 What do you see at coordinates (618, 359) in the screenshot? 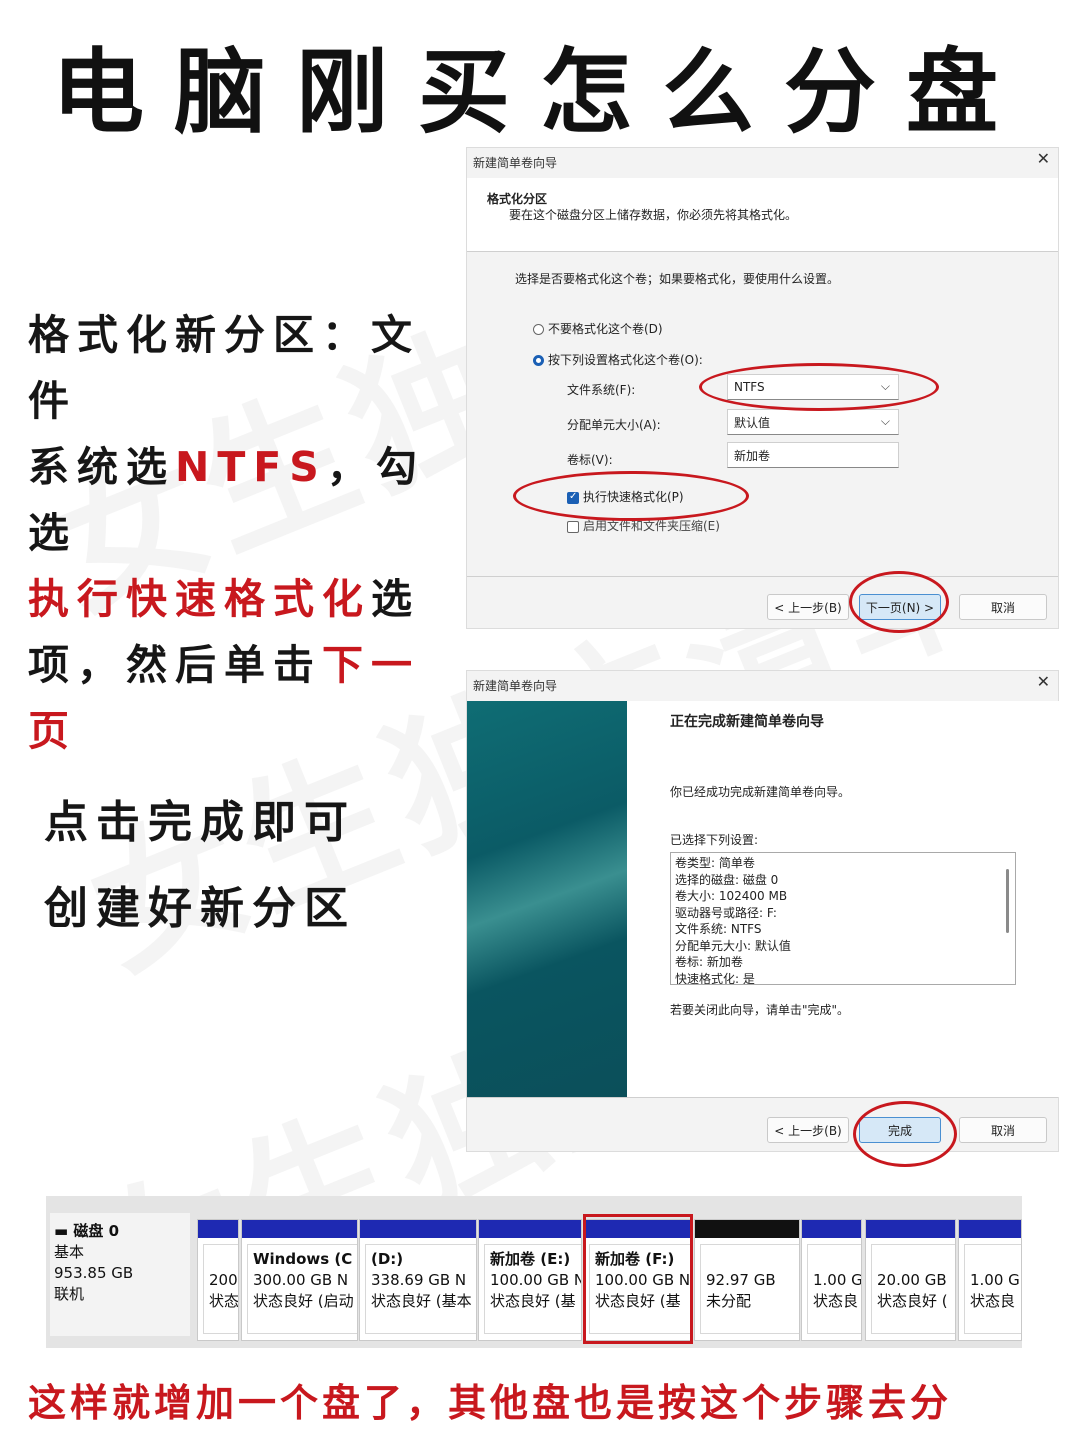
I see `radio-format: 按下列设置格式化这个卷(O):` at bounding box center [618, 359].